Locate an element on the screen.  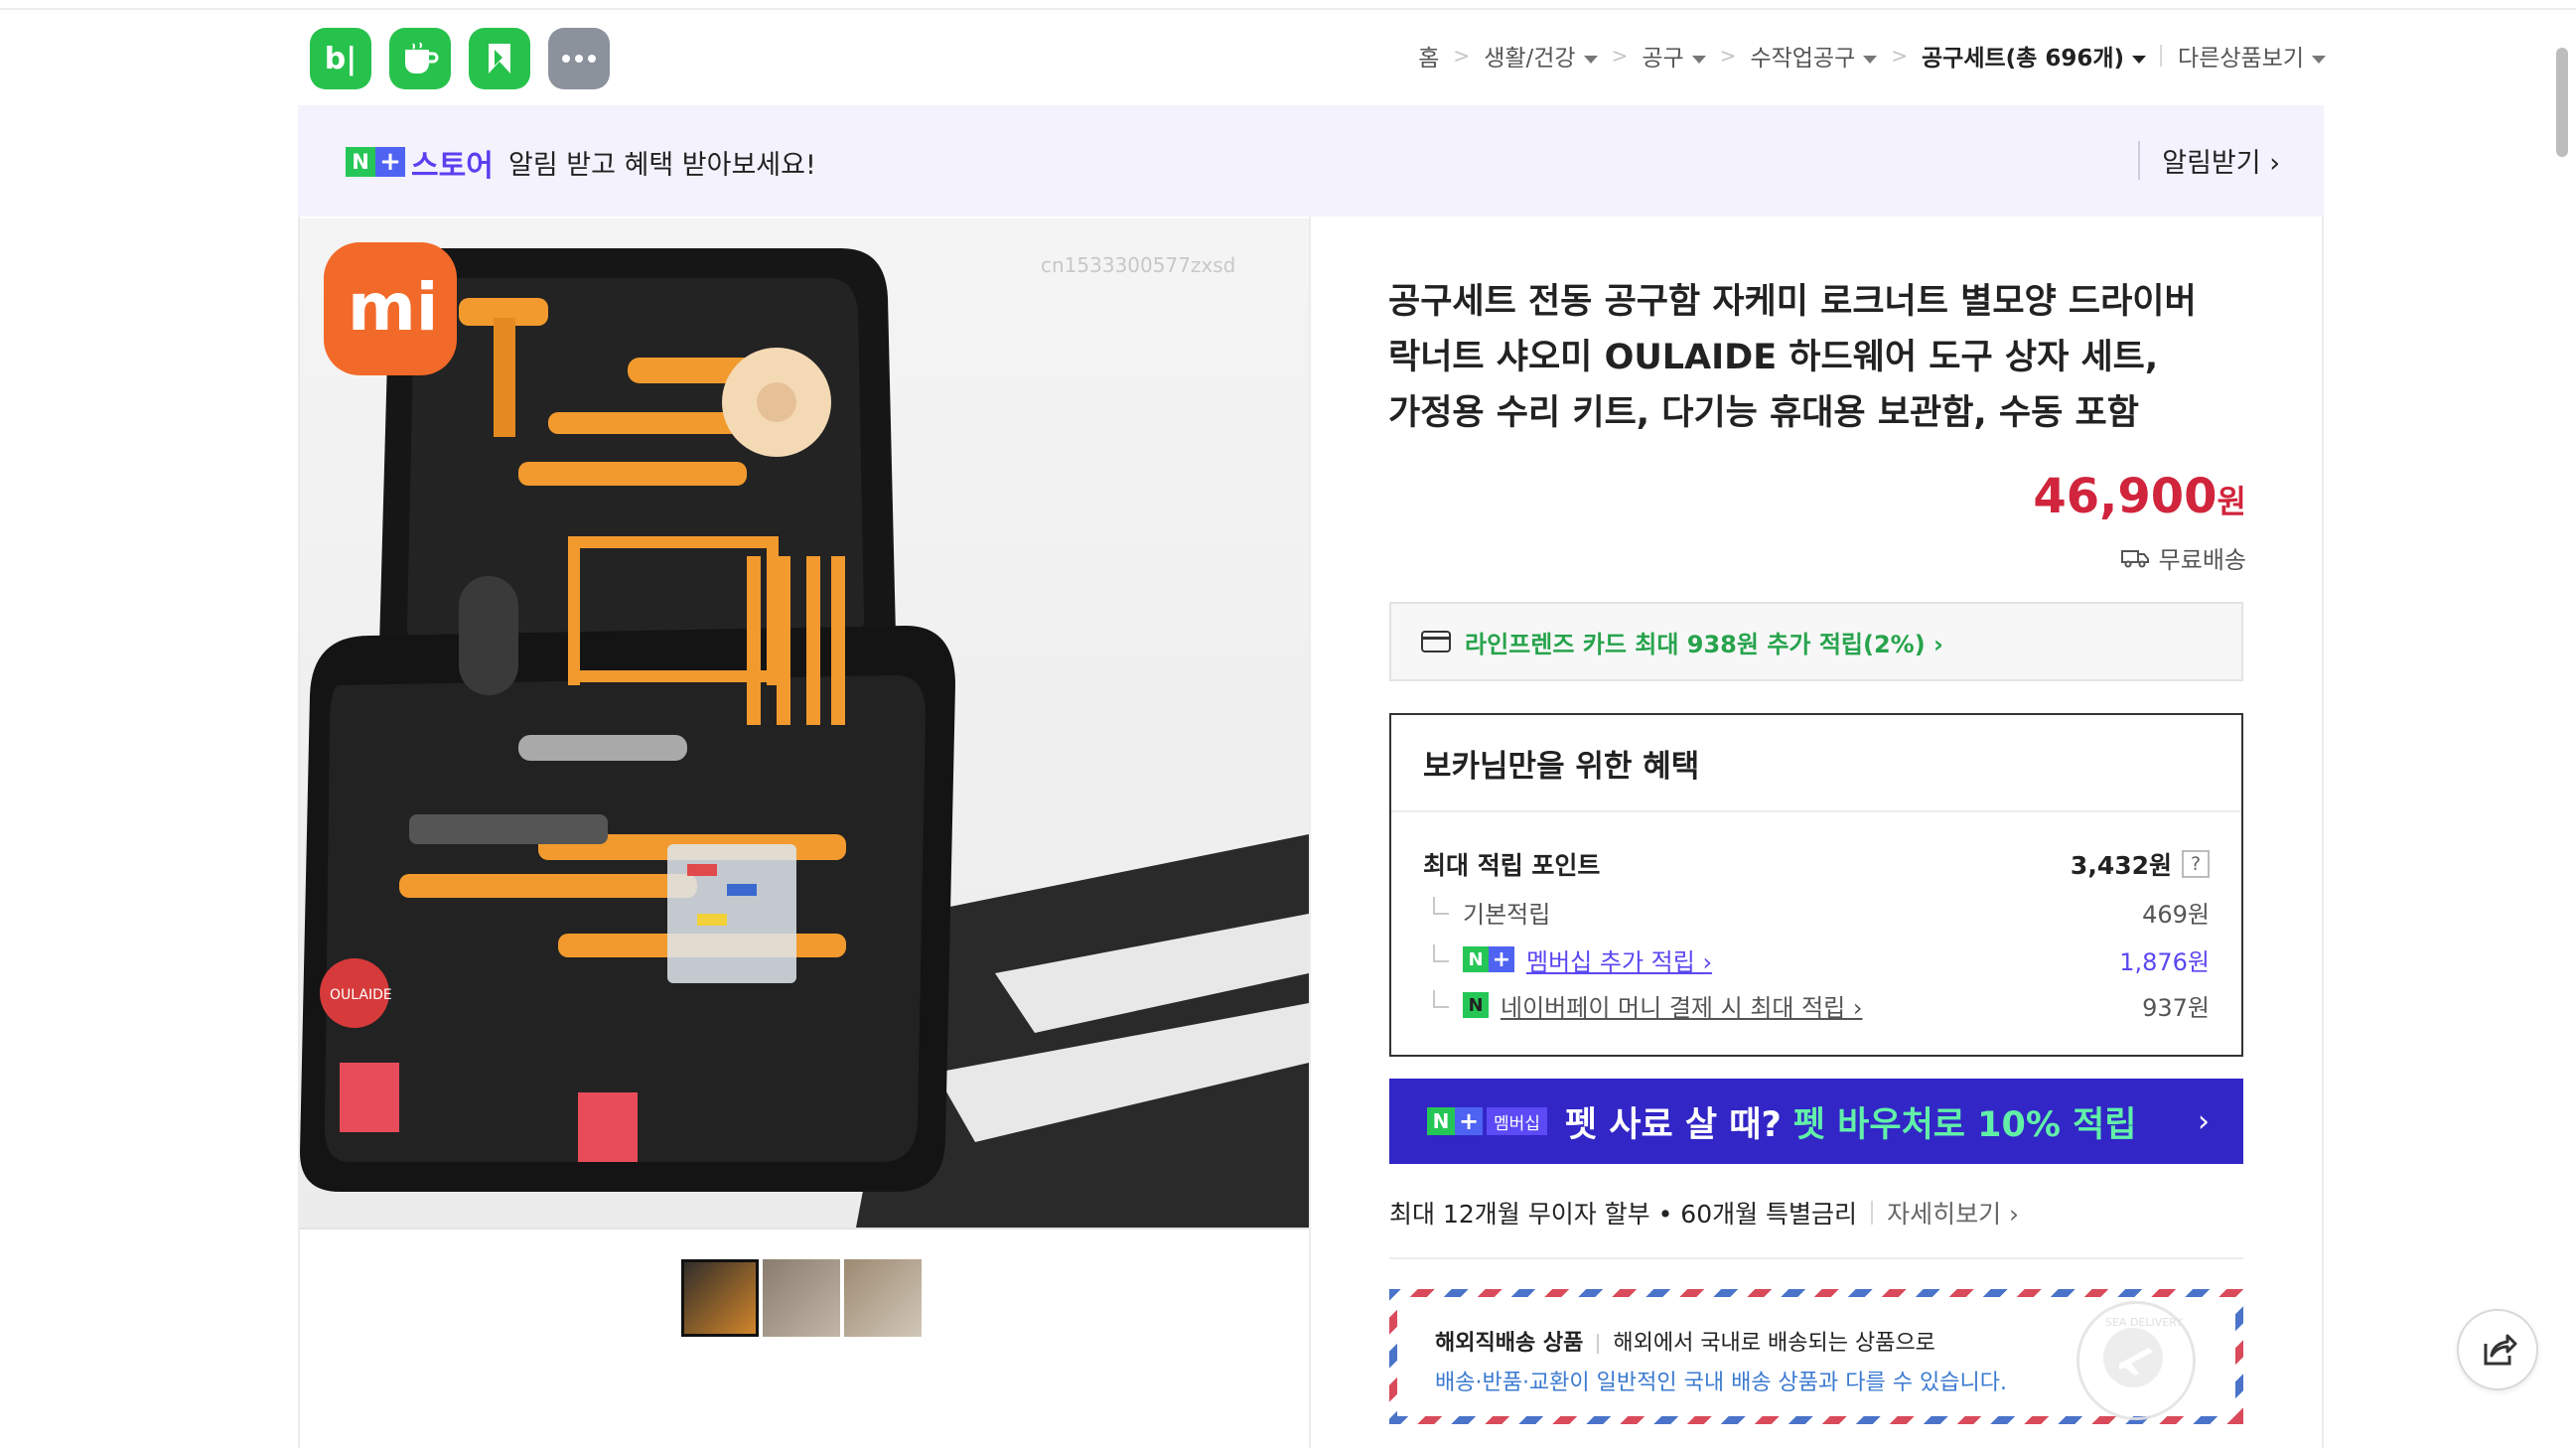
column-divider is located at coordinates (1310, 832).